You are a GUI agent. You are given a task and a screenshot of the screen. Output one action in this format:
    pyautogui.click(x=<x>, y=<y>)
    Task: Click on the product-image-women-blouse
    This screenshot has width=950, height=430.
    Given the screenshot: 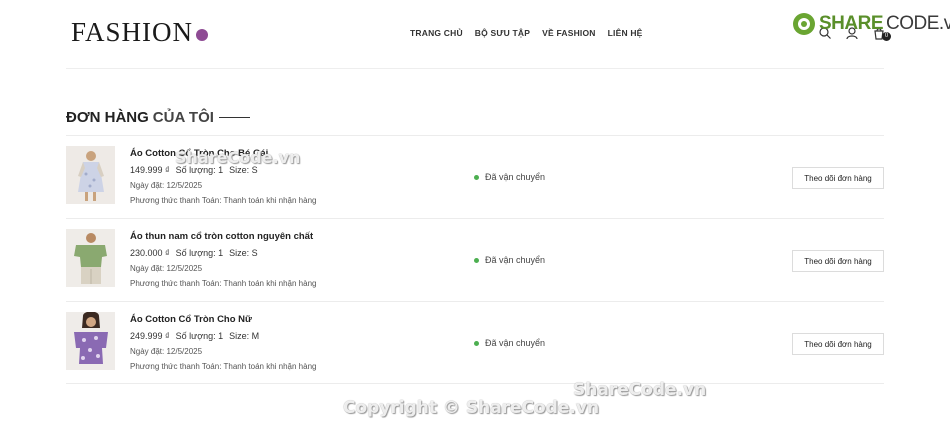 What is the action you would take?
    pyautogui.click(x=90, y=341)
    